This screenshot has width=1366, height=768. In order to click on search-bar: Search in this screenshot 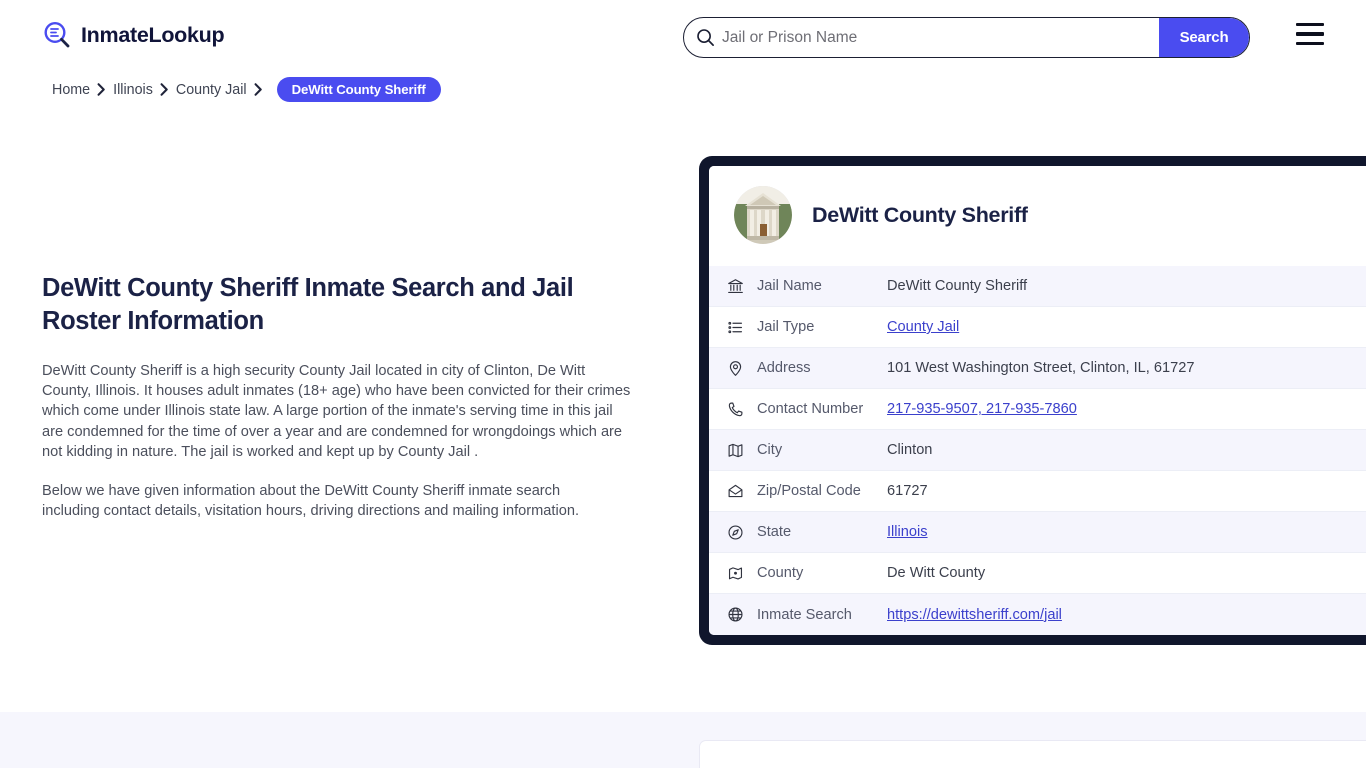, I will do `click(966, 37)`.